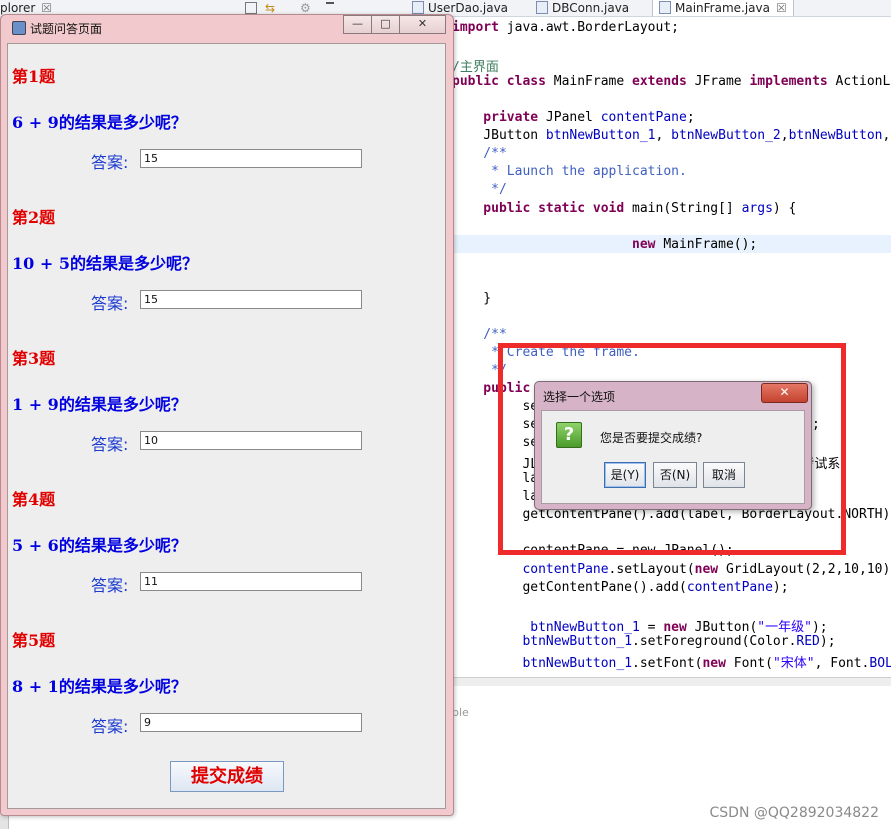  What do you see at coordinates (675, 475) in the screenshot?
I see `no-button: 否(N)` at bounding box center [675, 475].